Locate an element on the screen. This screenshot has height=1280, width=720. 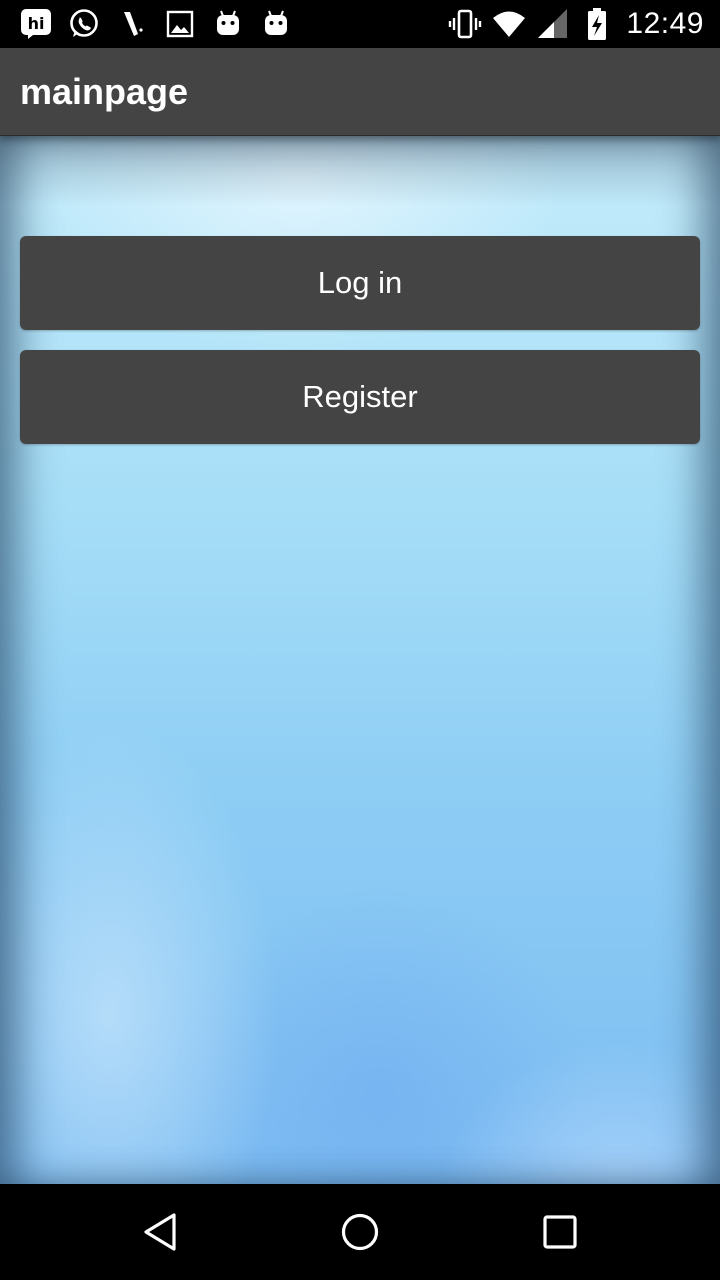
login-button: Log in is located at coordinates (360, 283).